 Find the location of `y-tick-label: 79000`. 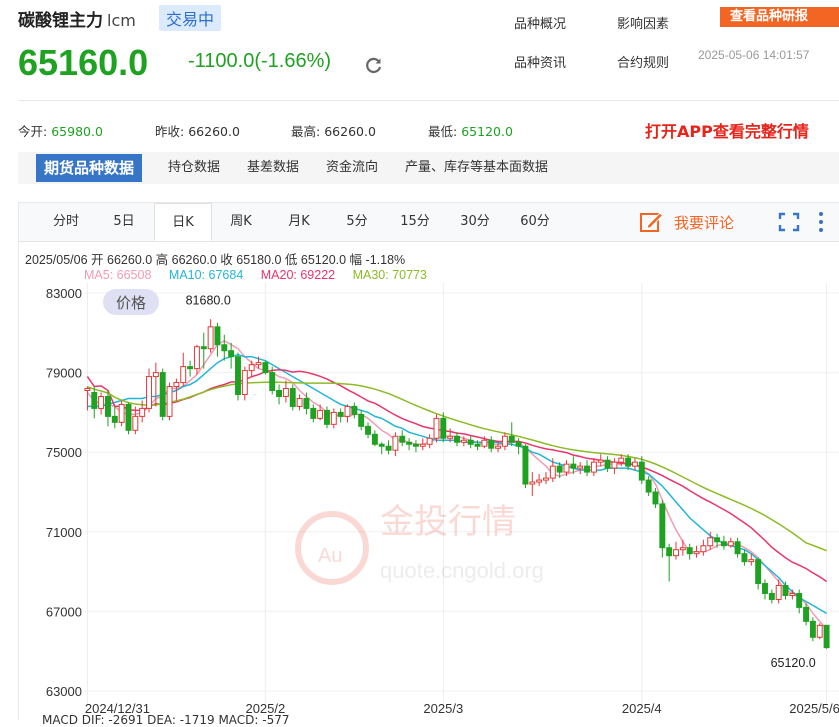

y-tick-label: 79000 is located at coordinates (64, 373).